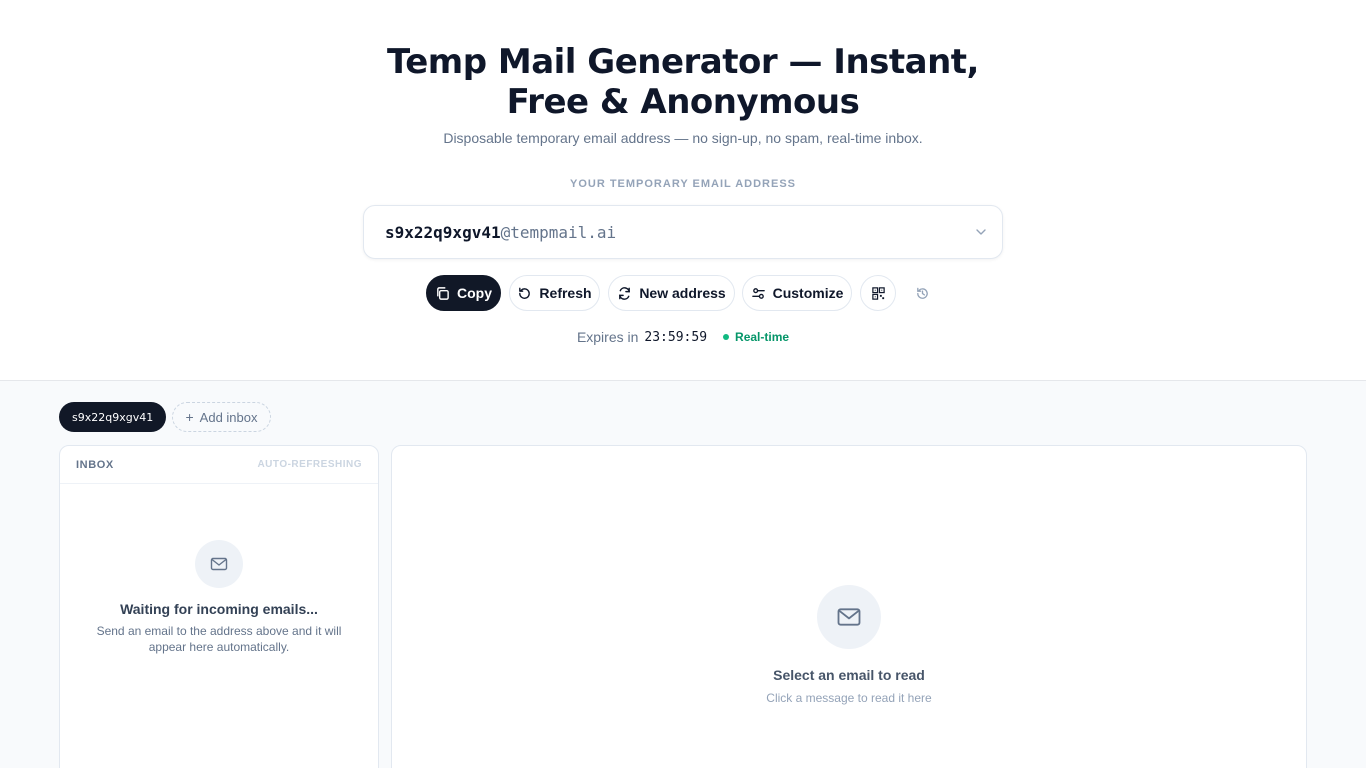  What do you see at coordinates (558, 232) in the screenshot?
I see `email-domain: @tempmail.ai` at bounding box center [558, 232].